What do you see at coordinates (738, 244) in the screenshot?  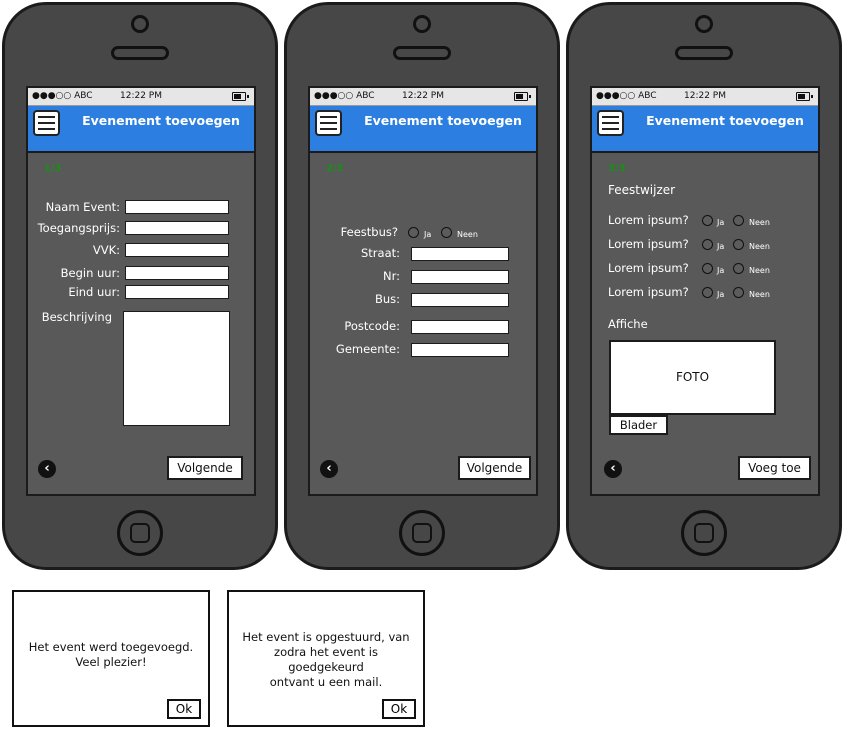 I see `question-2-no-radio` at bounding box center [738, 244].